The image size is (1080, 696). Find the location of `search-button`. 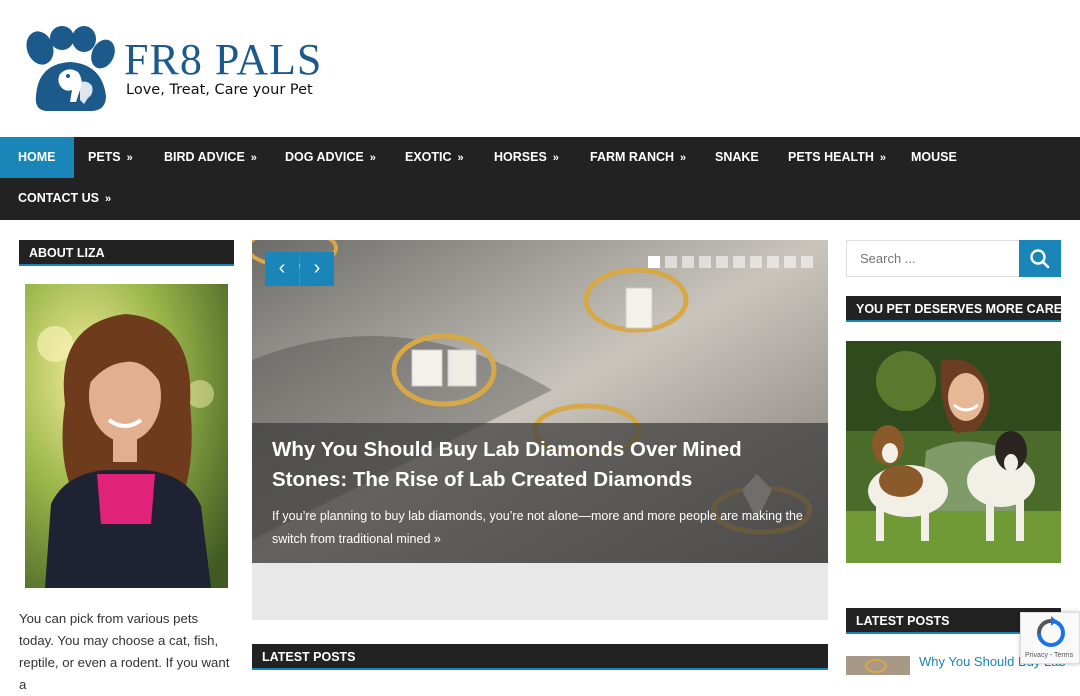

search-button is located at coordinates (1040, 258).